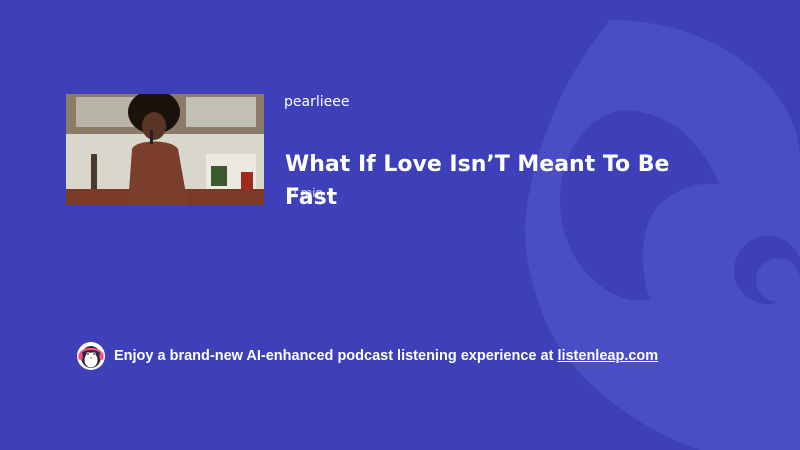 The image size is (800, 450). What do you see at coordinates (316, 102) in the screenshot?
I see `episode-author: pearlieee` at bounding box center [316, 102].